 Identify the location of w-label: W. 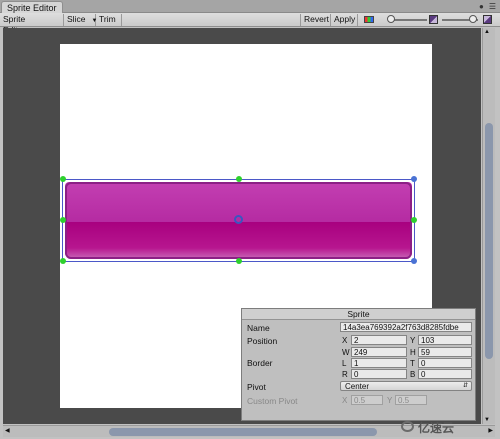
(346, 352).